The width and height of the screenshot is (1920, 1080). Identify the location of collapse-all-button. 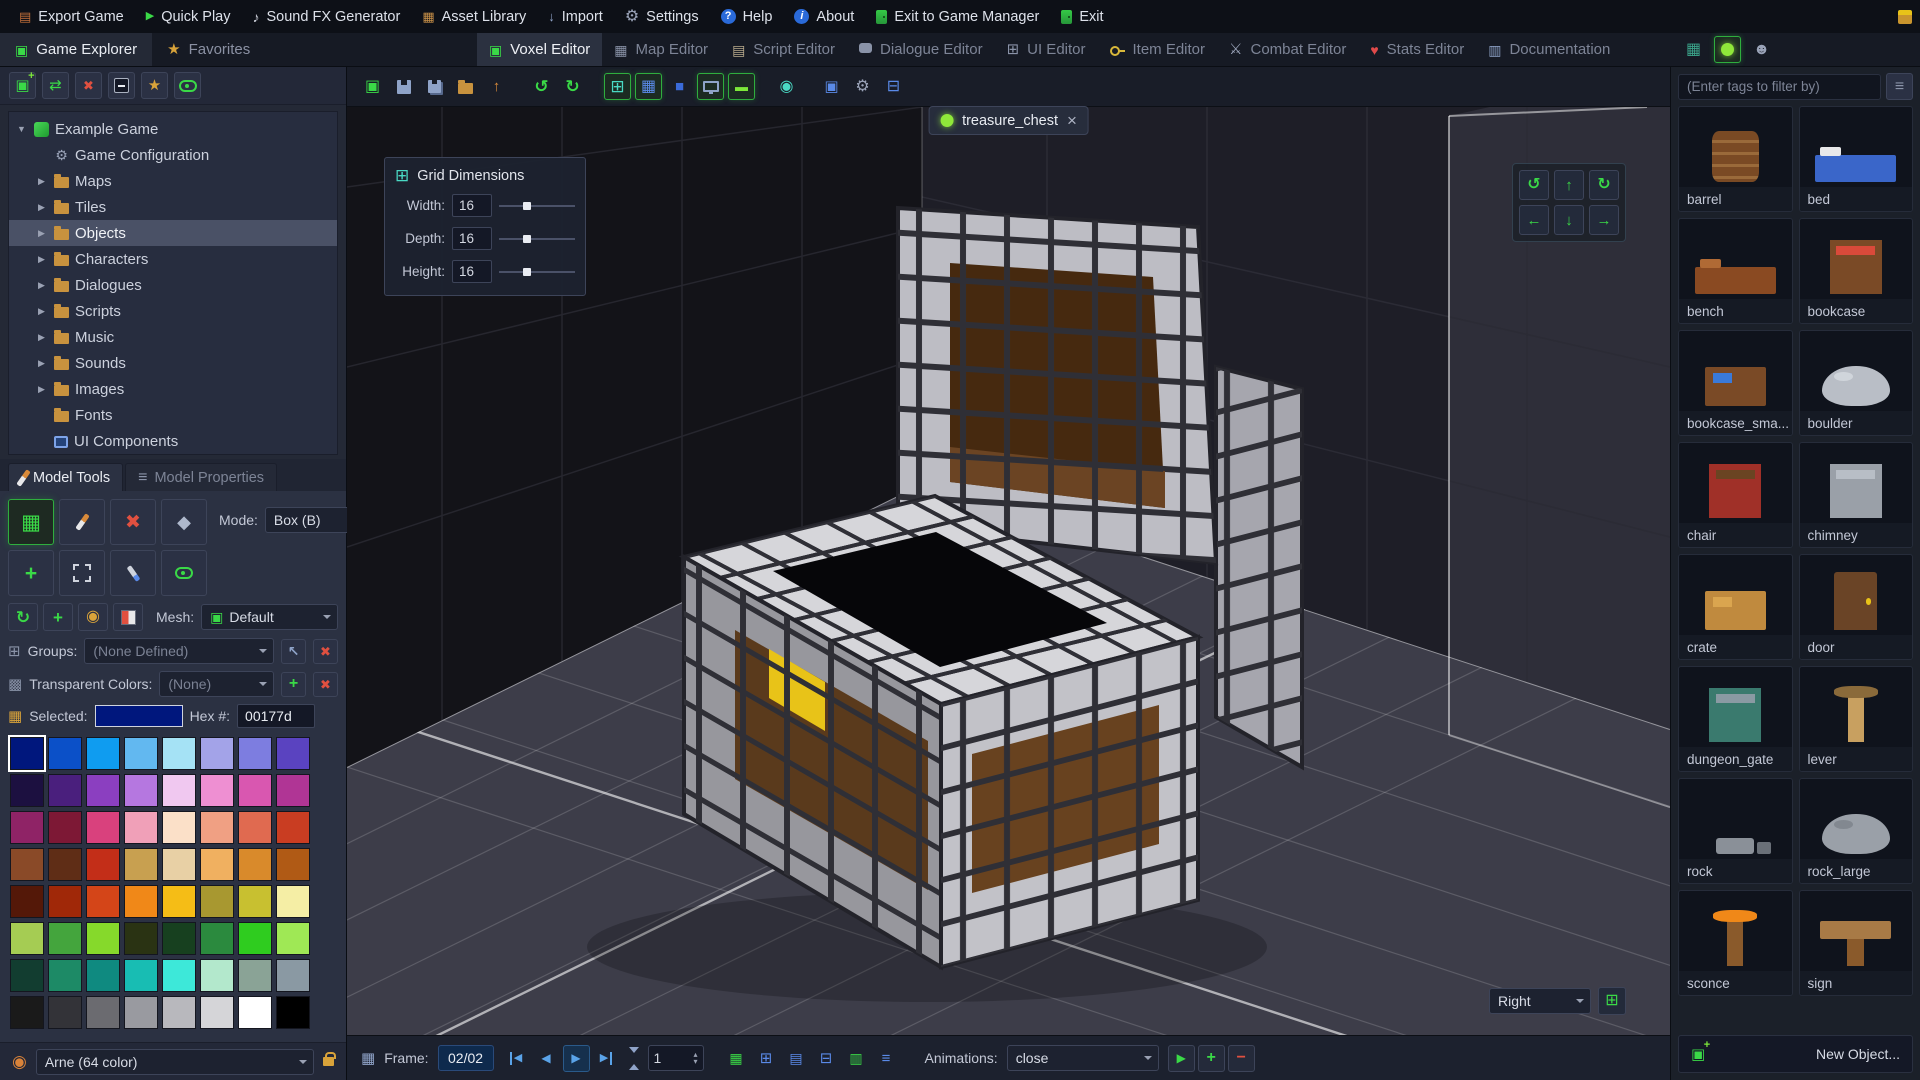
(121, 85).